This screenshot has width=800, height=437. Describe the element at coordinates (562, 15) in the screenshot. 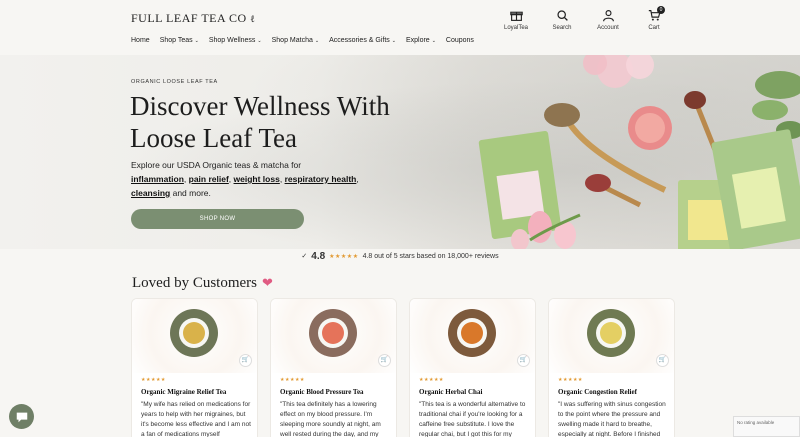

I see `search-icon` at that location.